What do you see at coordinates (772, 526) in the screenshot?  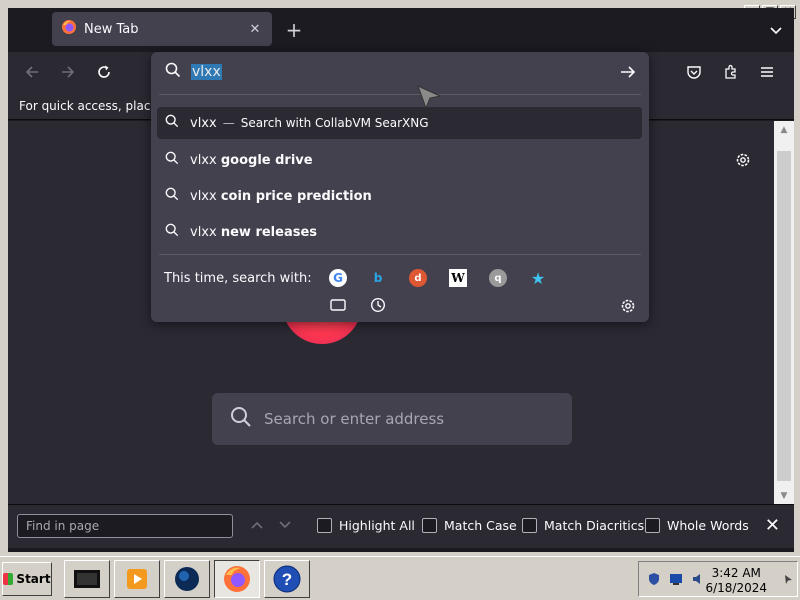 I see `close-findbar-icon: ✕` at bounding box center [772, 526].